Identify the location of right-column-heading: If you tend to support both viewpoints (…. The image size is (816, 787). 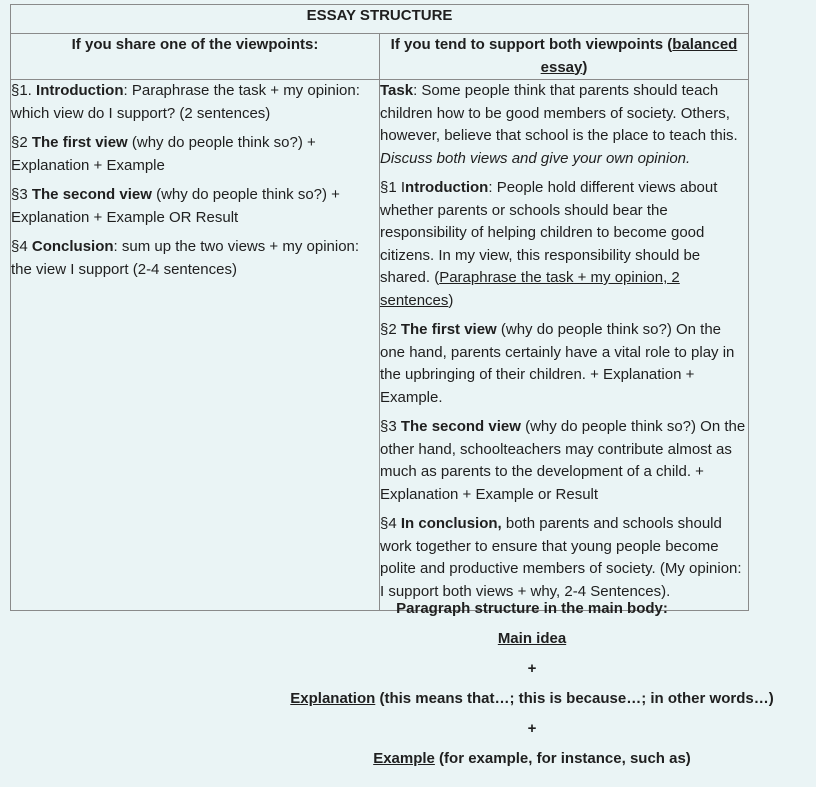
(564, 56).